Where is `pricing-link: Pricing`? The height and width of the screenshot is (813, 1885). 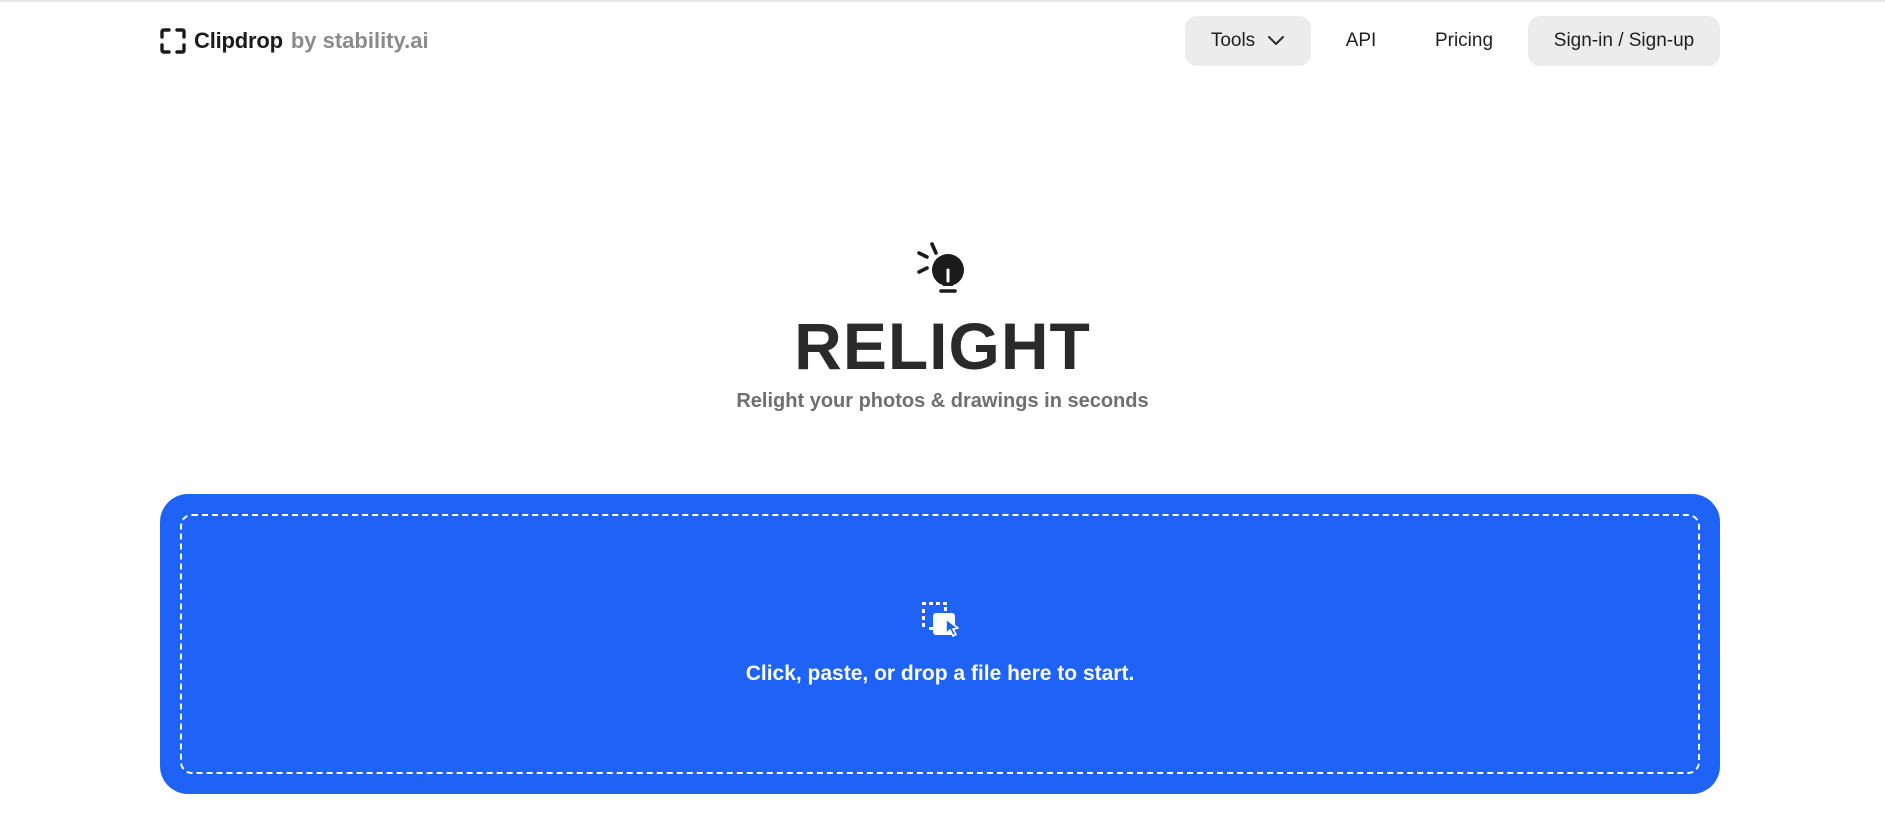 pricing-link: Pricing is located at coordinates (1464, 41).